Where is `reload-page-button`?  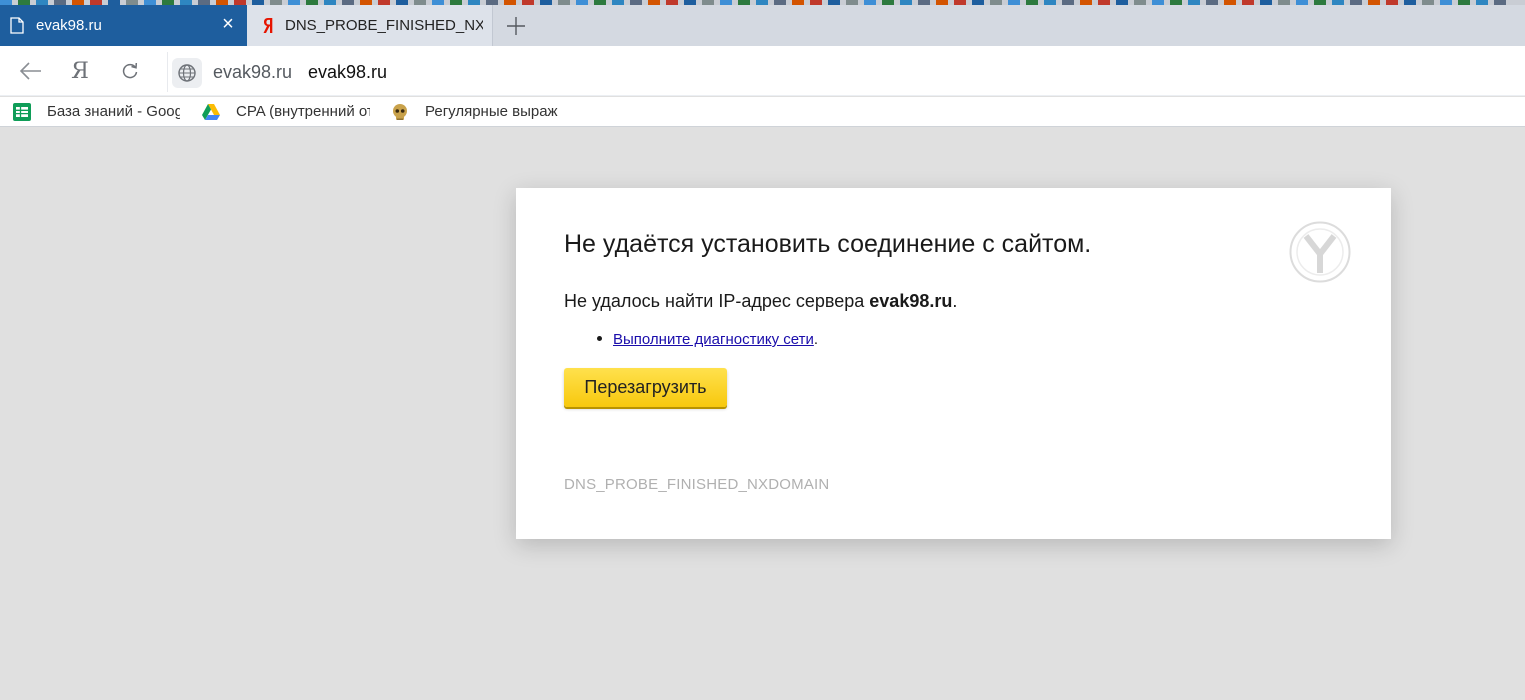
reload-page-button is located at coordinates (130, 71).